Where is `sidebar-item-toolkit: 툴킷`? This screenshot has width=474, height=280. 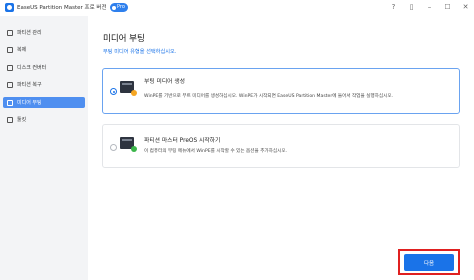 sidebar-item-toolkit: 툴킷 is located at coordinates (44, 119).